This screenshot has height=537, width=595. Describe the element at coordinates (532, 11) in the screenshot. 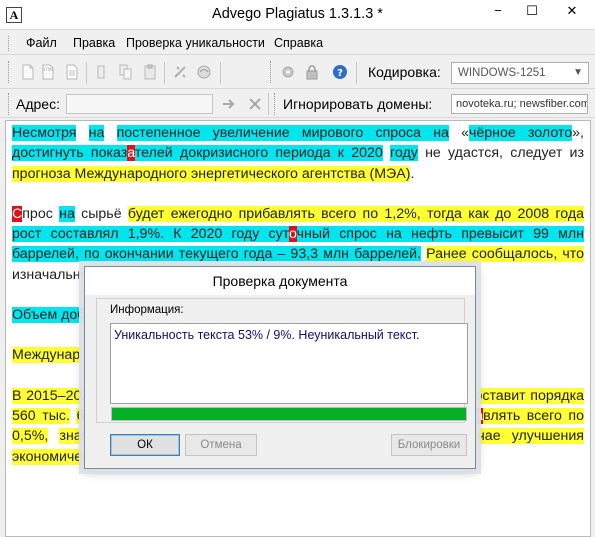

I see `maximize-button: ☐` at that location.